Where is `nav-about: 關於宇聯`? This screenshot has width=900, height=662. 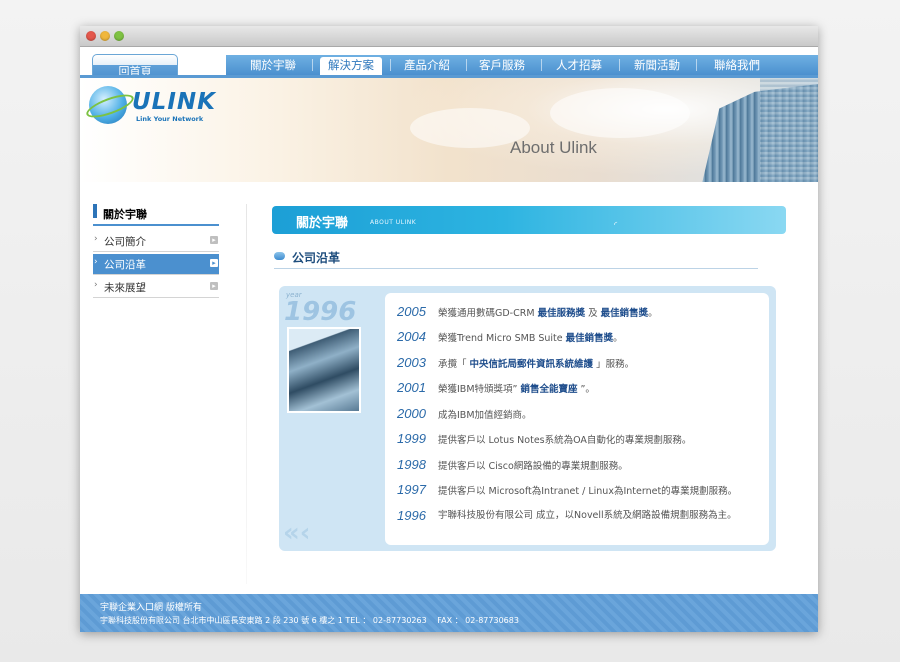 nav-about: 關於宇聯 is located at coordinates (273, 65).